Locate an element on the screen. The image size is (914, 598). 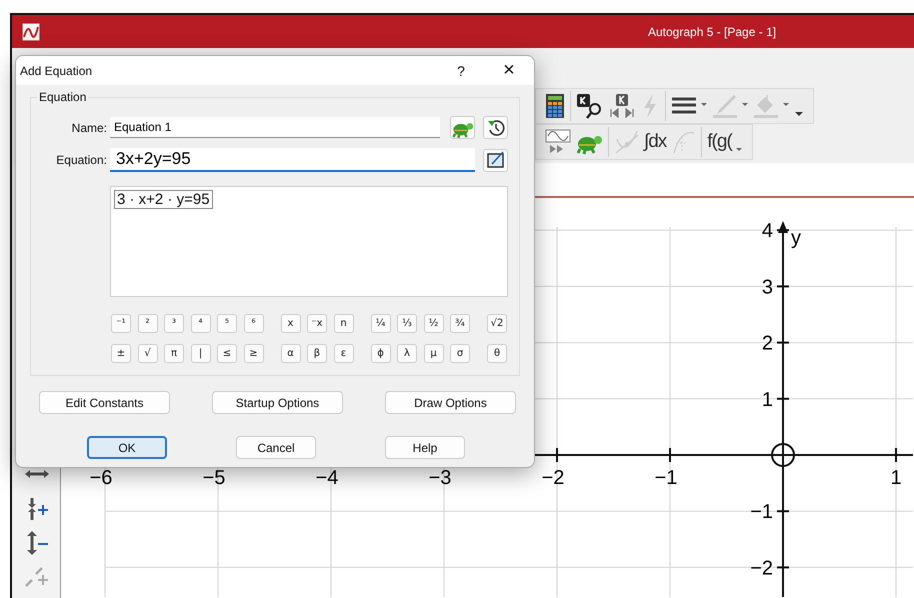
symbol-key: ⅓ is located at coordinates (407, 323).